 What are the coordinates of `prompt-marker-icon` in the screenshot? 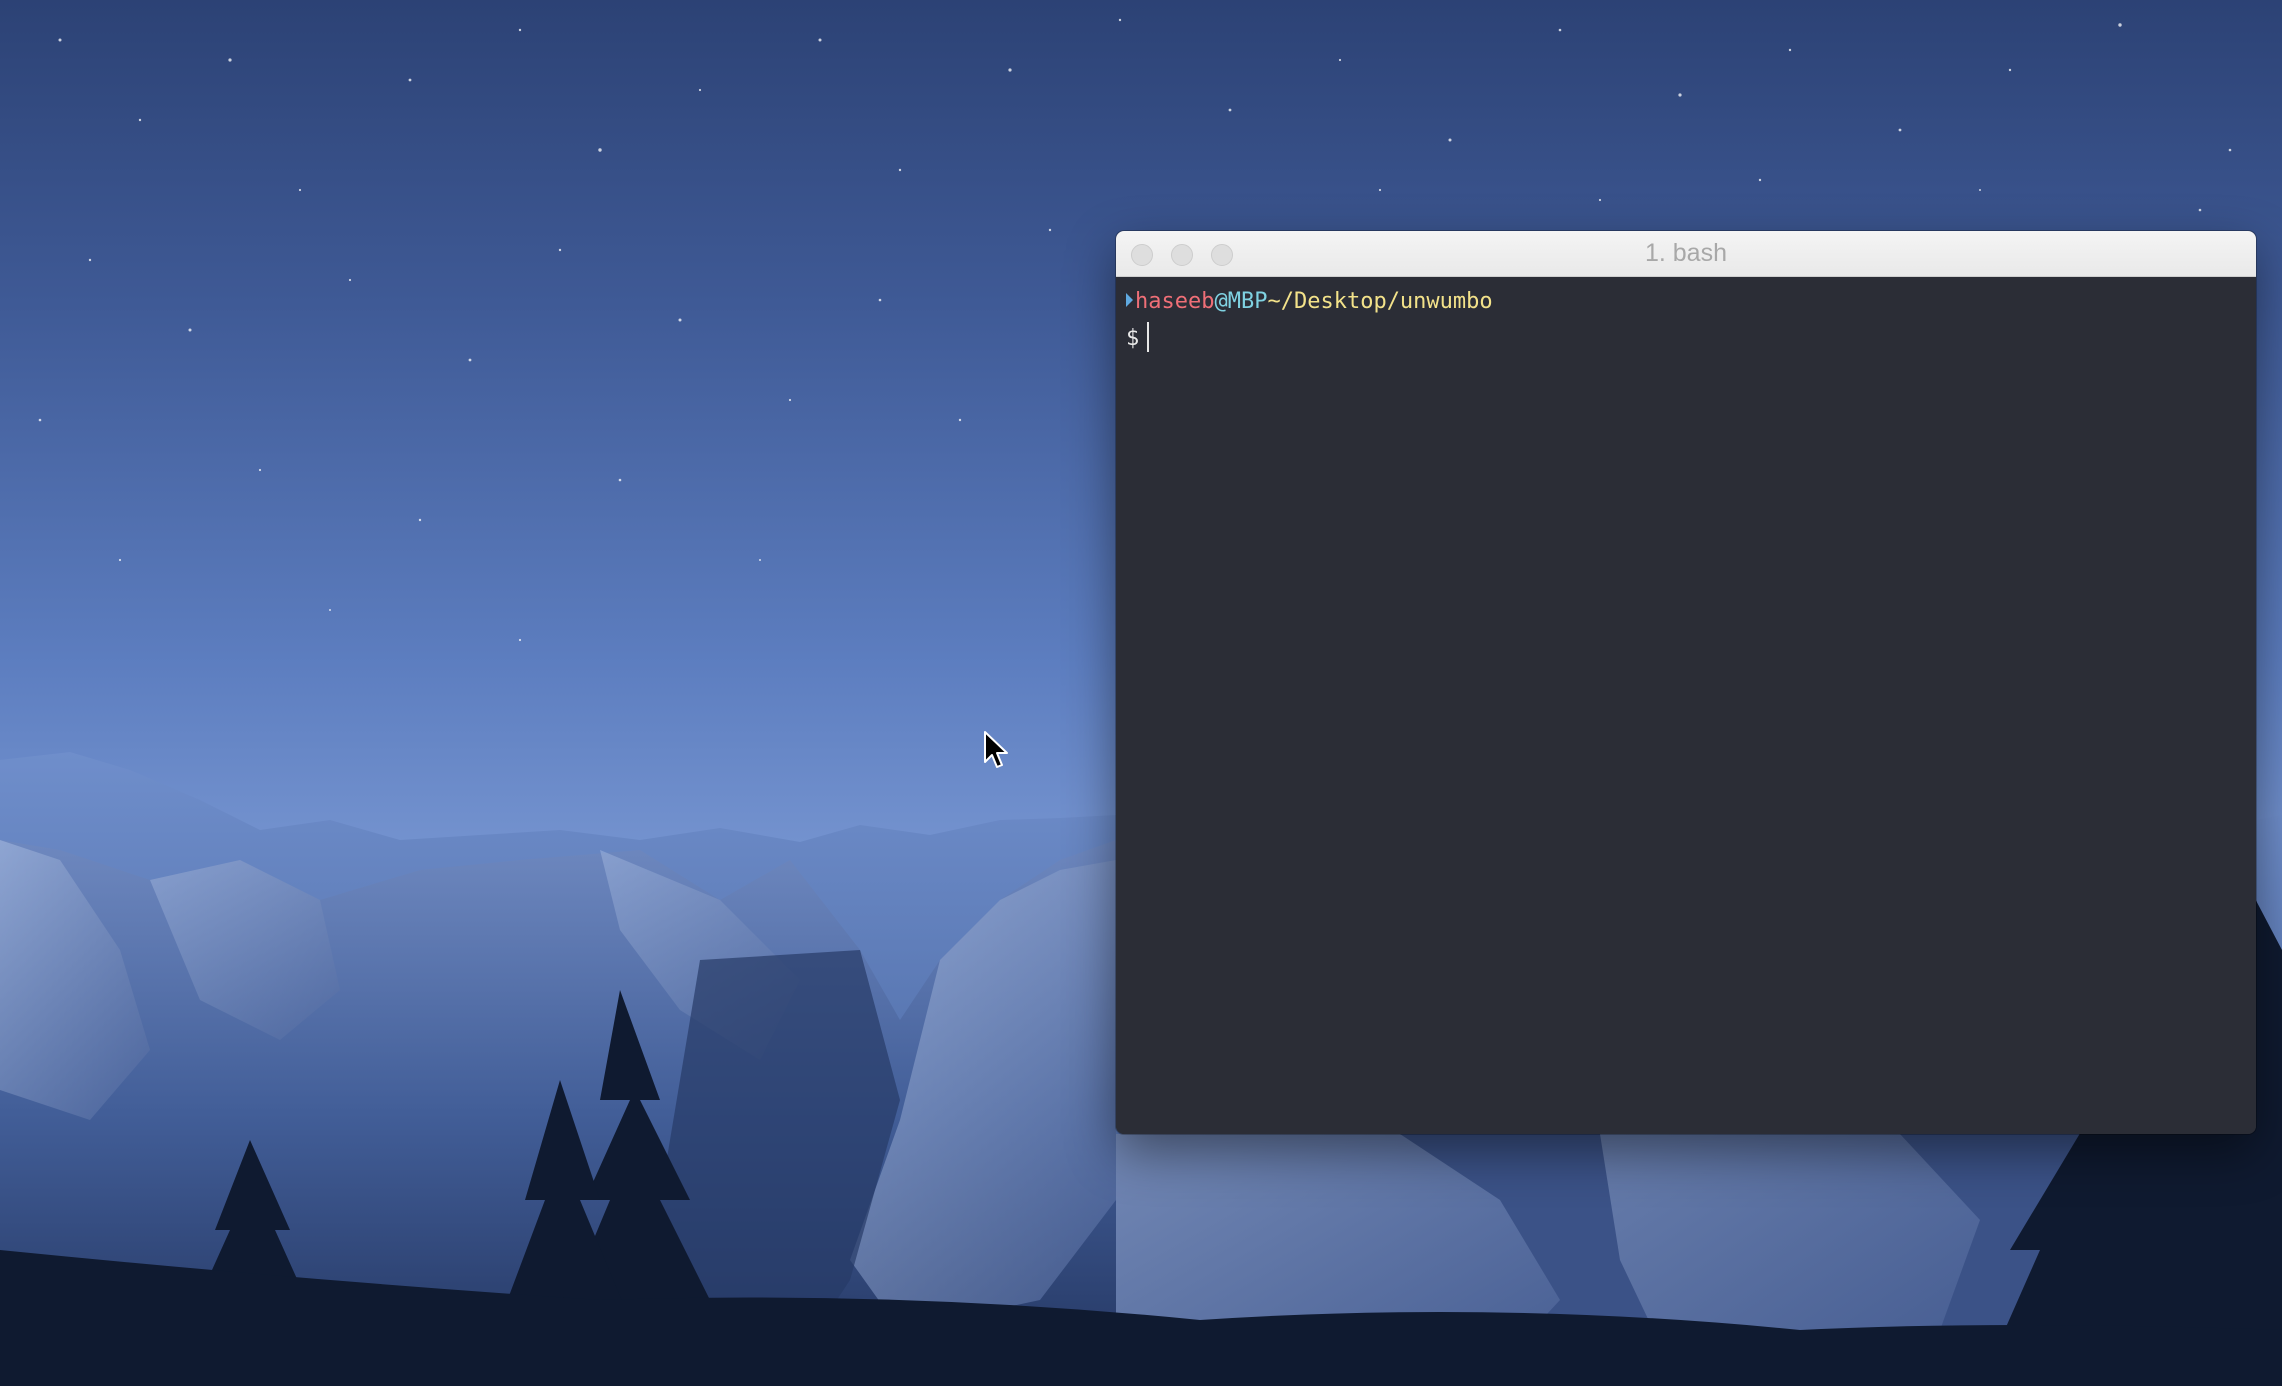 It's located at (1129, 300).